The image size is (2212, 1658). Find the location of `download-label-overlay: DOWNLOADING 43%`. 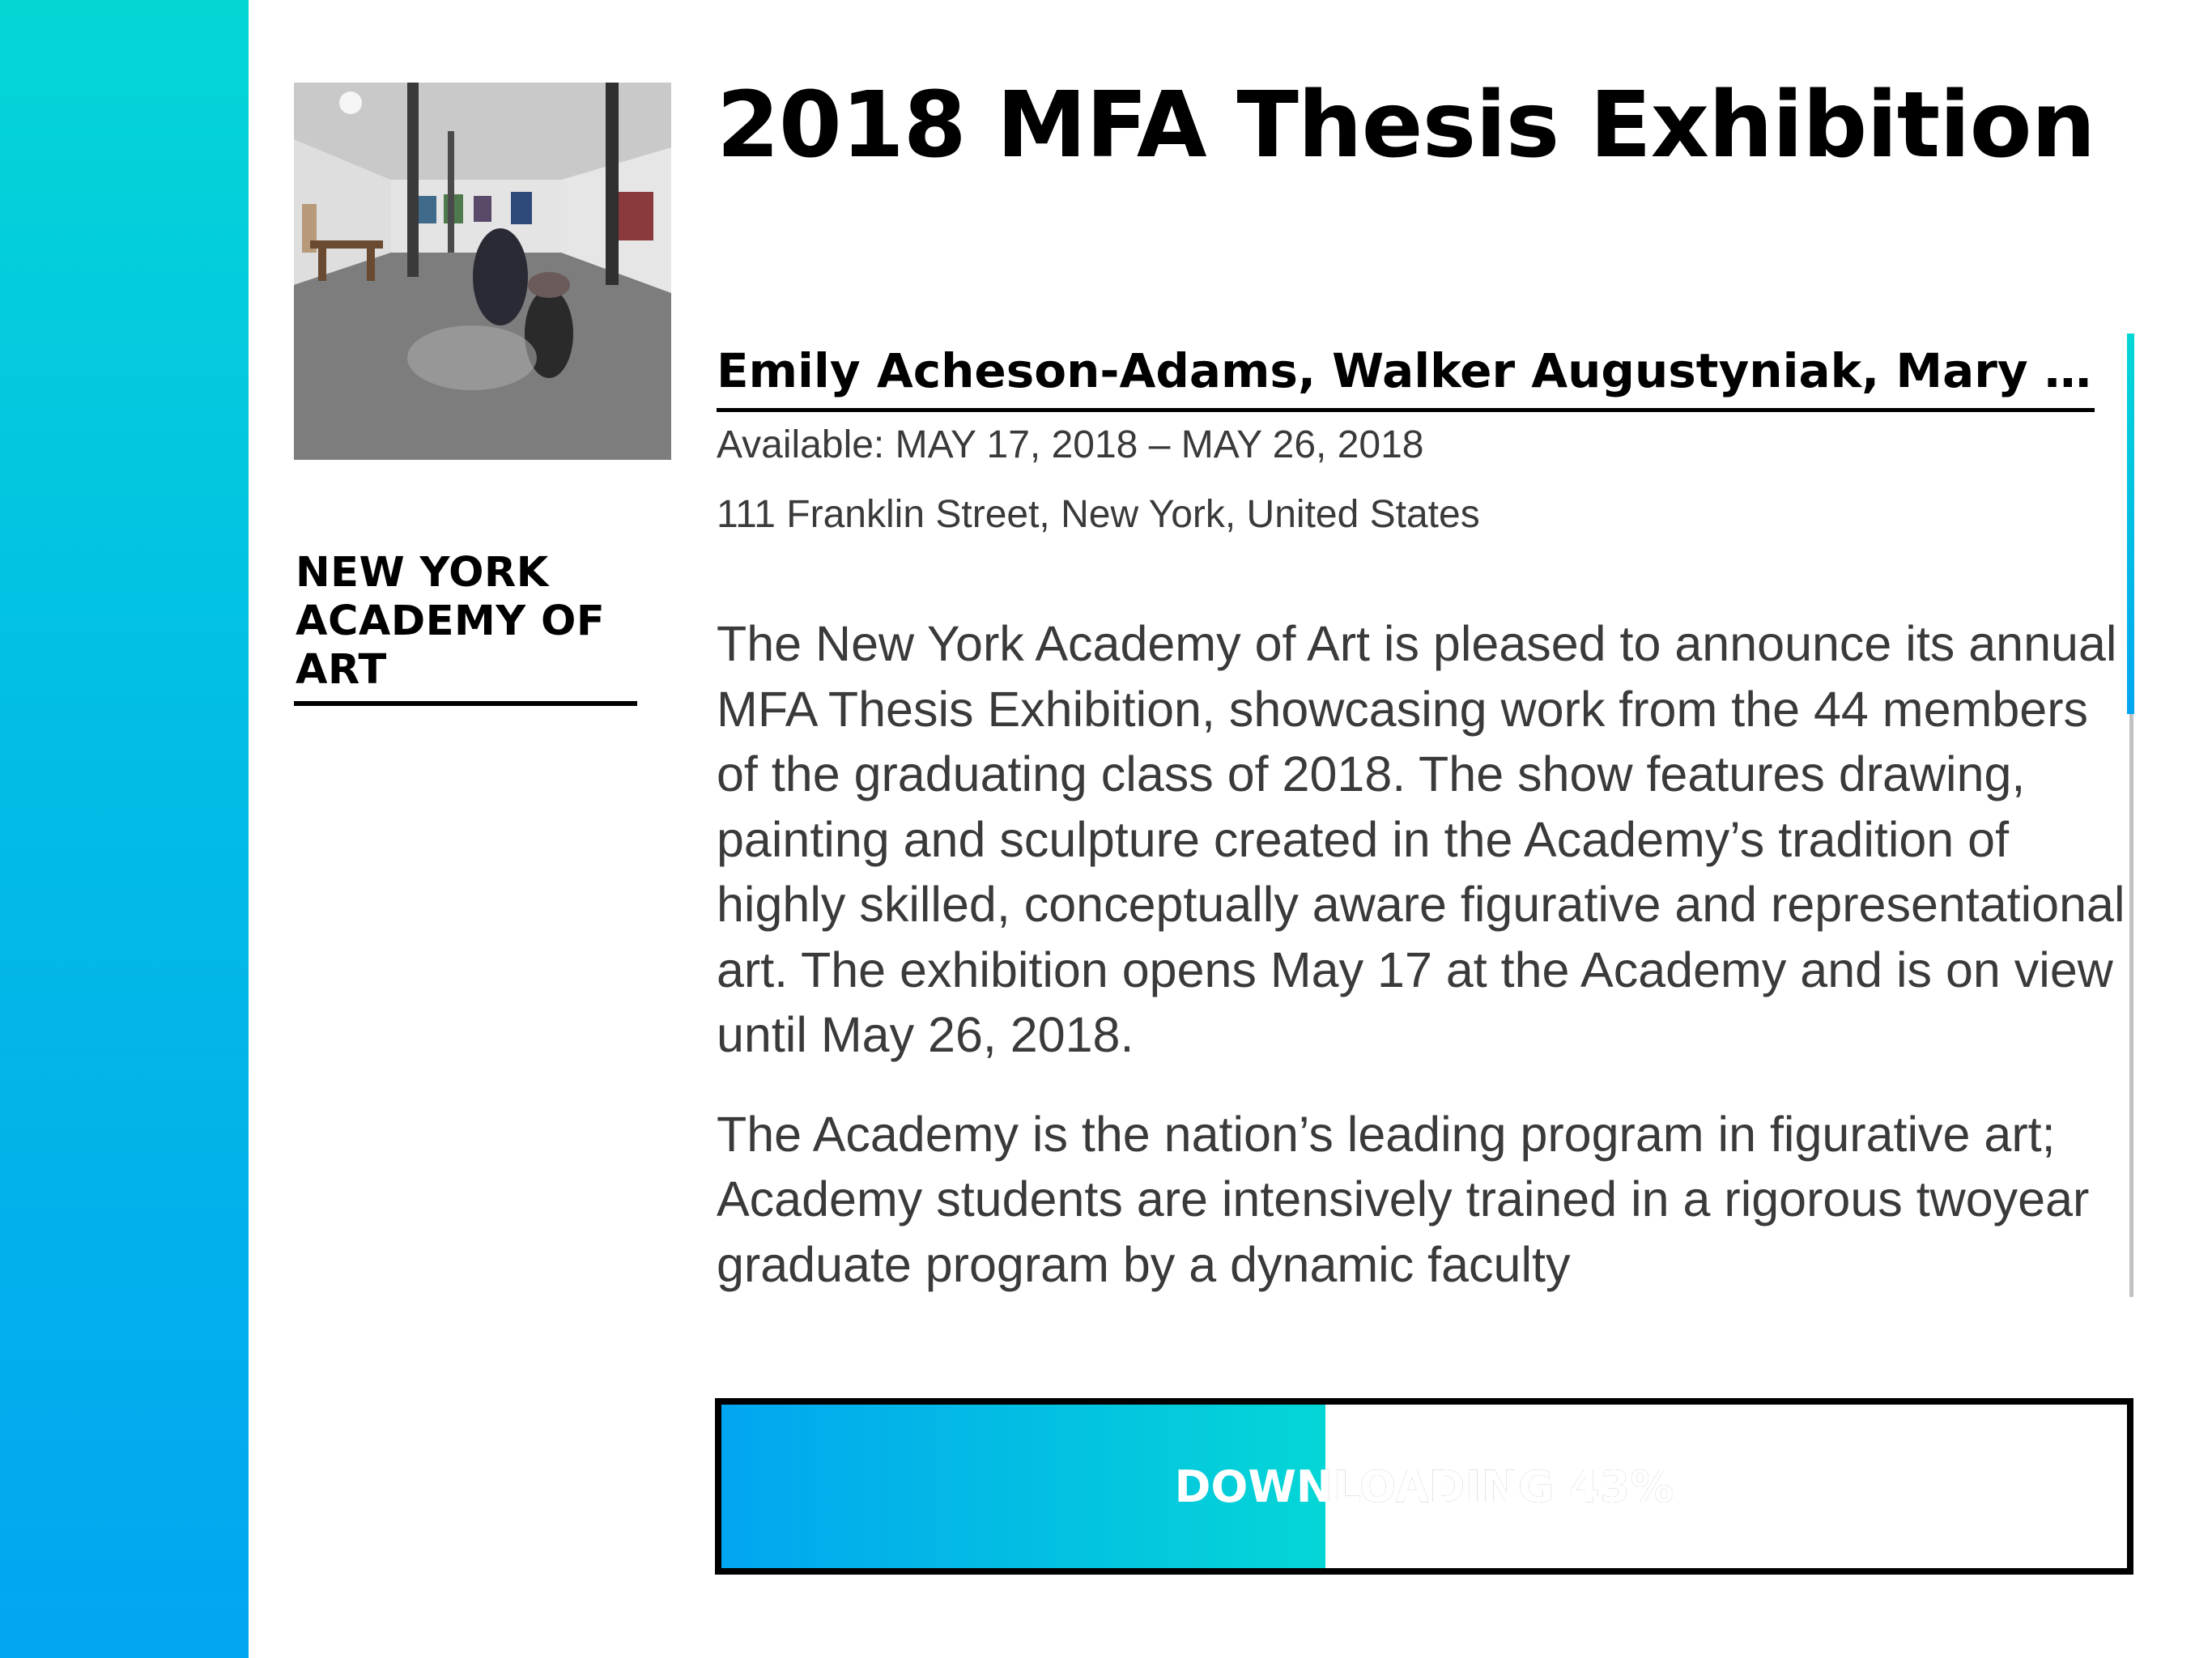

download-label-overlay: DOWNLOADING 43% is located at coordinates (1424, 1486).